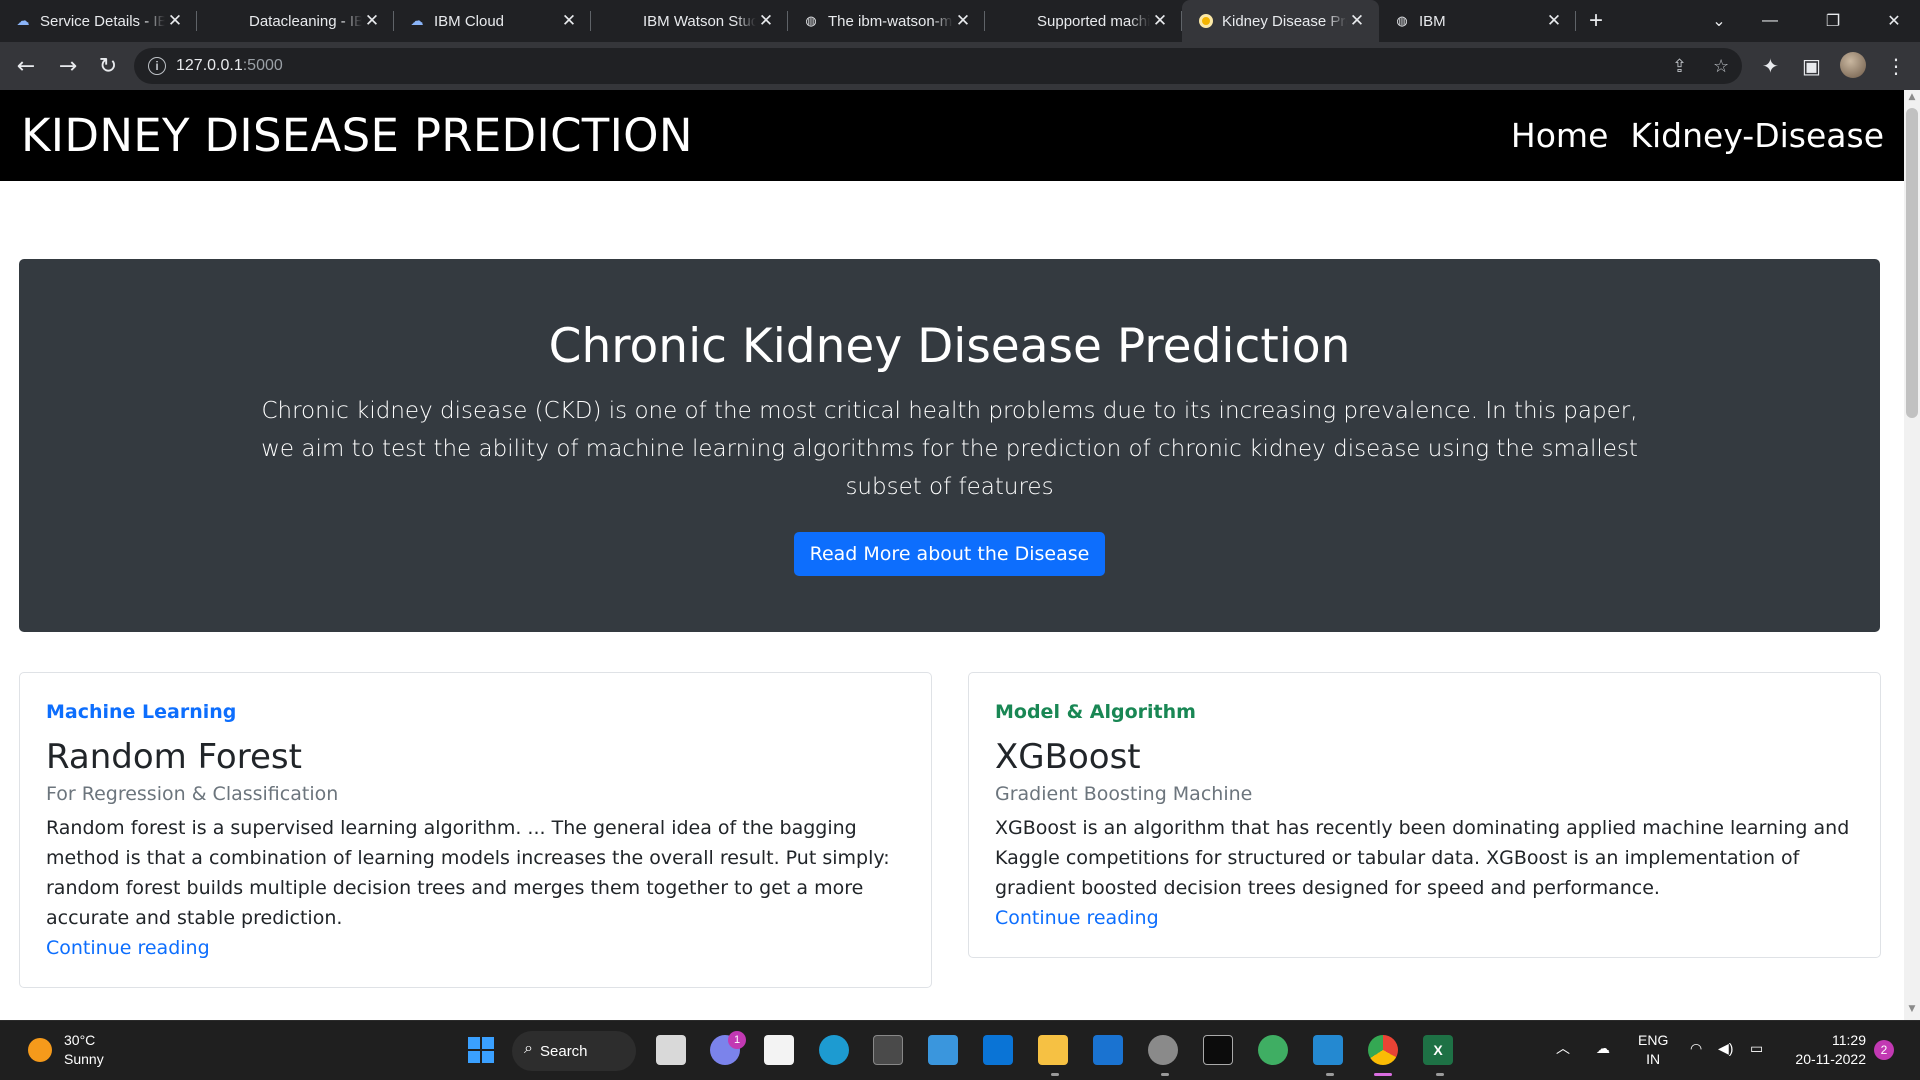 This screenshot has width=1920, height=1080. Describe the element at coordinates (1721, 66) in the screenshot. I see `bookmark-star-icon: ☆` at that location.